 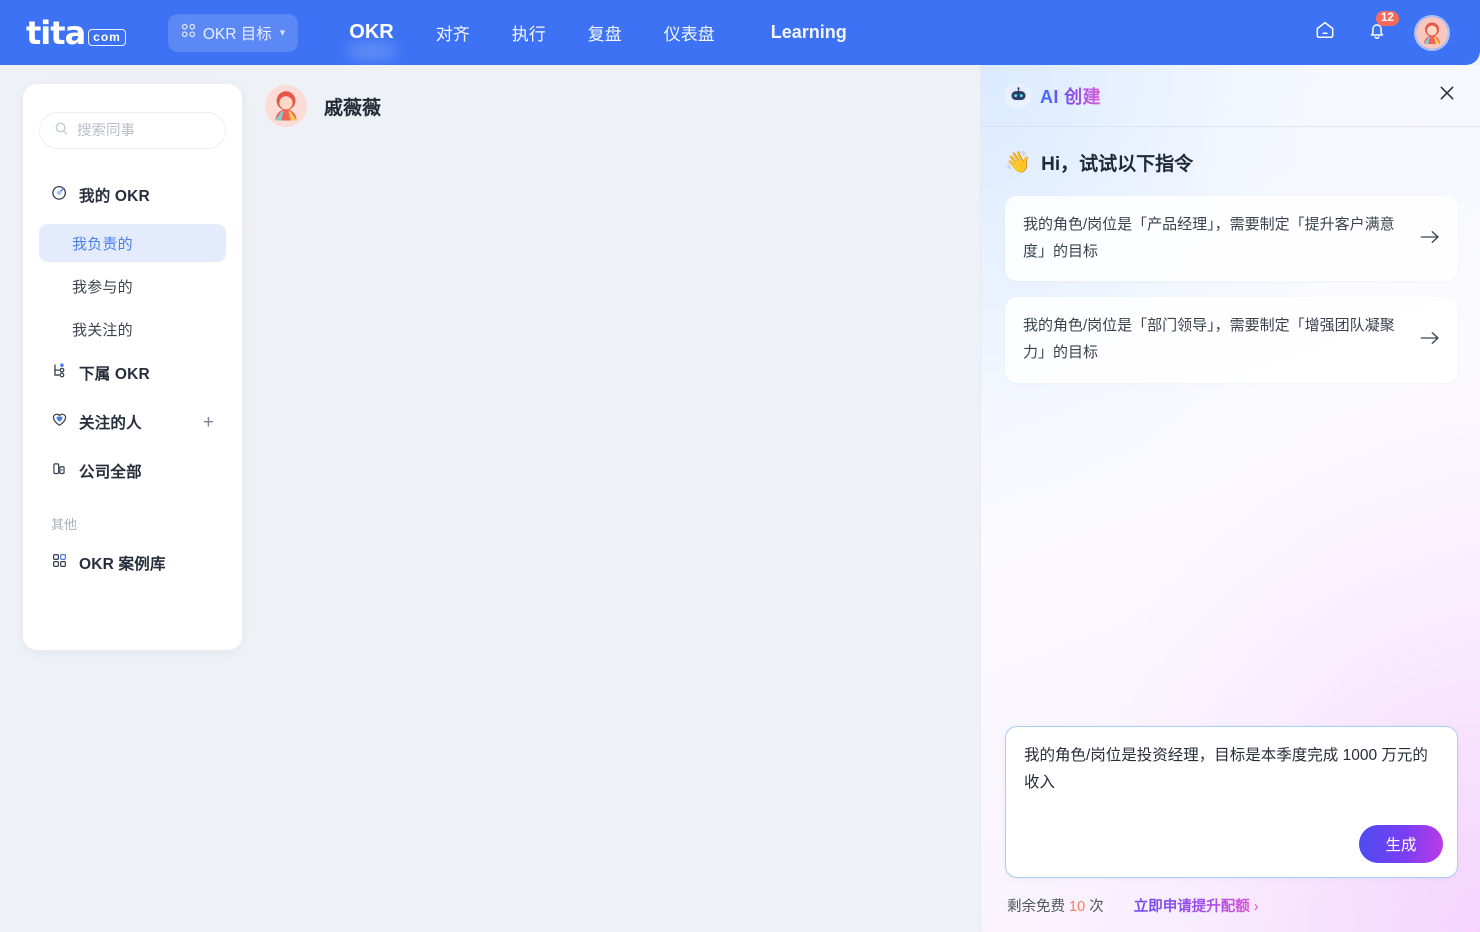 What do you see at coordinates (605, 32) in the screenshot?
I see `nav-item-review: 复盘` at bounding box center [605, 32].